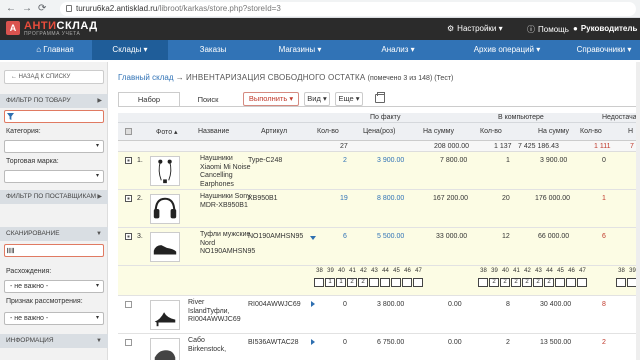 This screenshot has height=360, width=640. Describe the element at coordinates (602, 146) in the screenshot. I see `total-short-qty: 1 111` at that location.